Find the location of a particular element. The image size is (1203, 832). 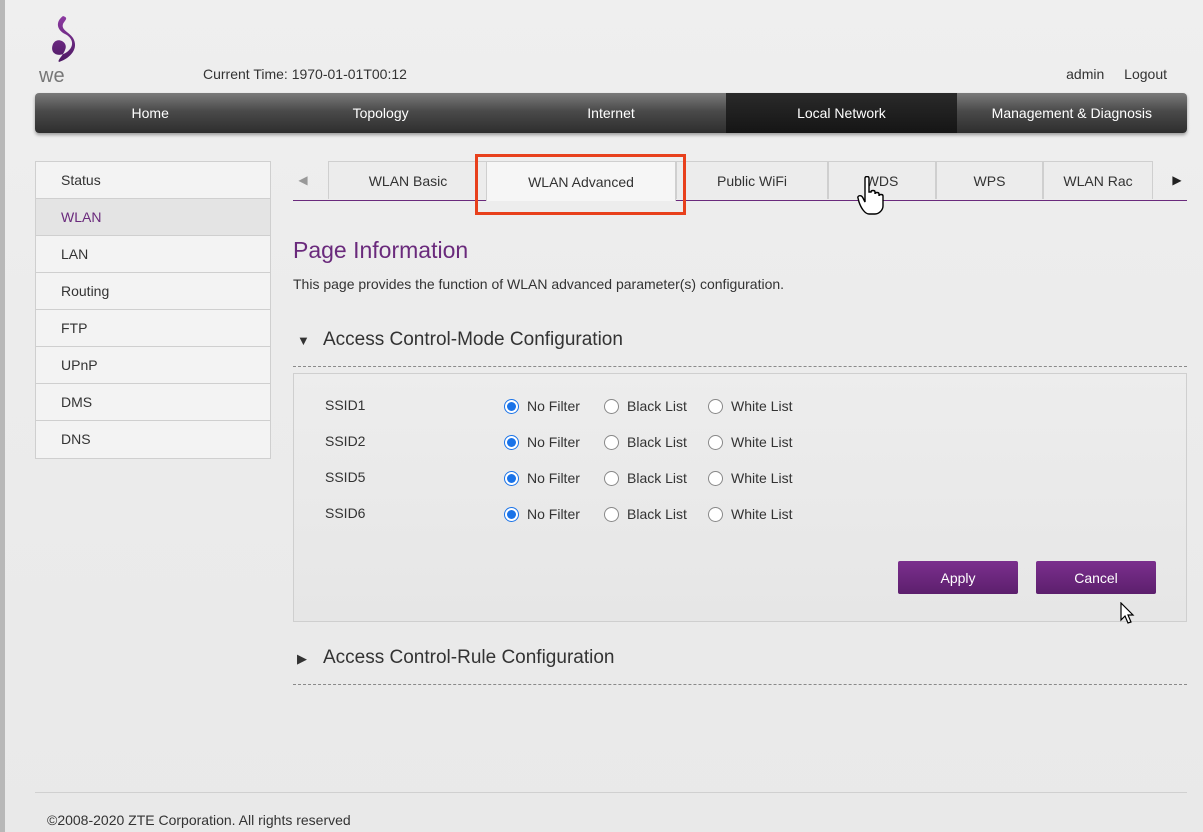

ssid6-black-list-option: Black List is located at coordinates (645, 514).